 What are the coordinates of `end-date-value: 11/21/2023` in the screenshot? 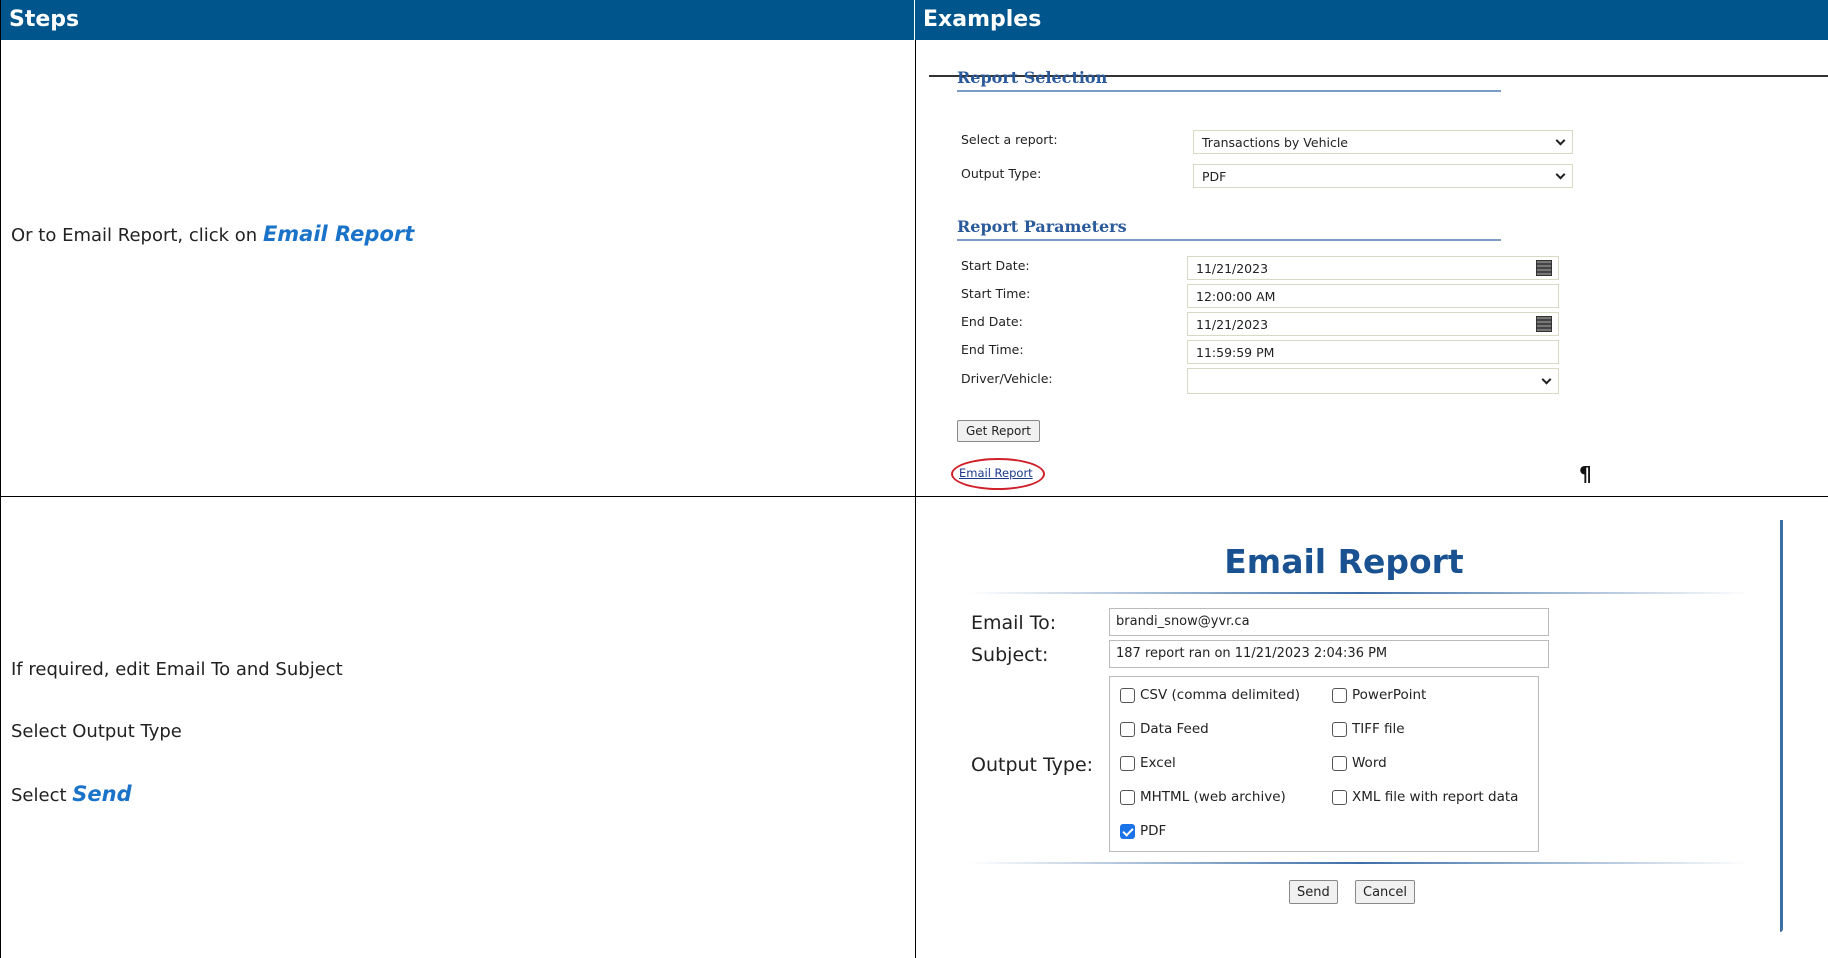 It's located at (1232, 324).